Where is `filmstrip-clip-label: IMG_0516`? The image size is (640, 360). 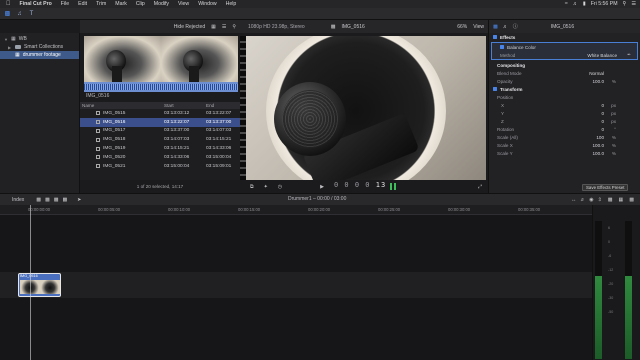 filmstrip-clip-label: IMG_0516 is located at coordinates (98, 96).